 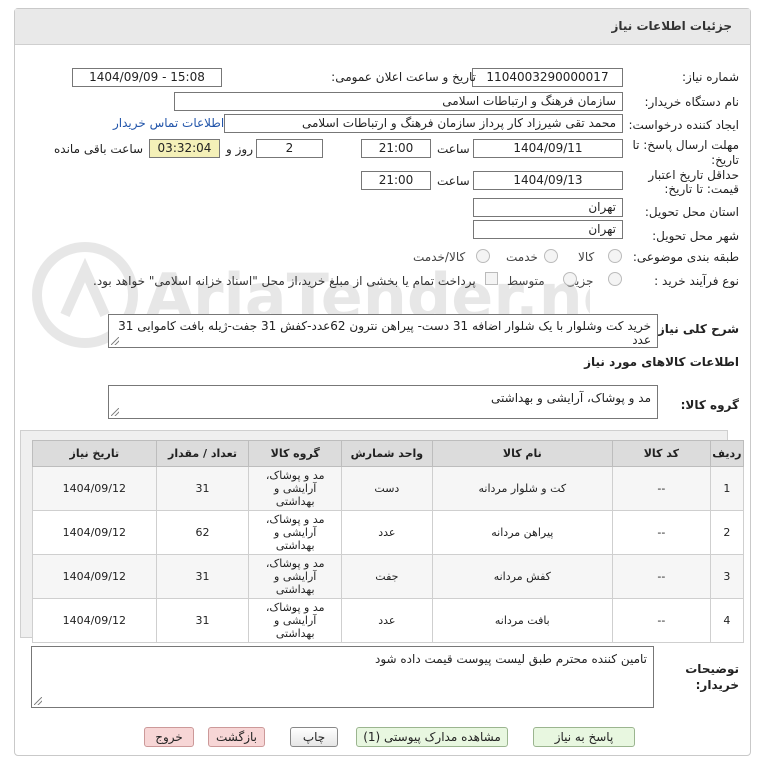 I want to click on notes-label: توضیحات, so click(x=712, y=669).